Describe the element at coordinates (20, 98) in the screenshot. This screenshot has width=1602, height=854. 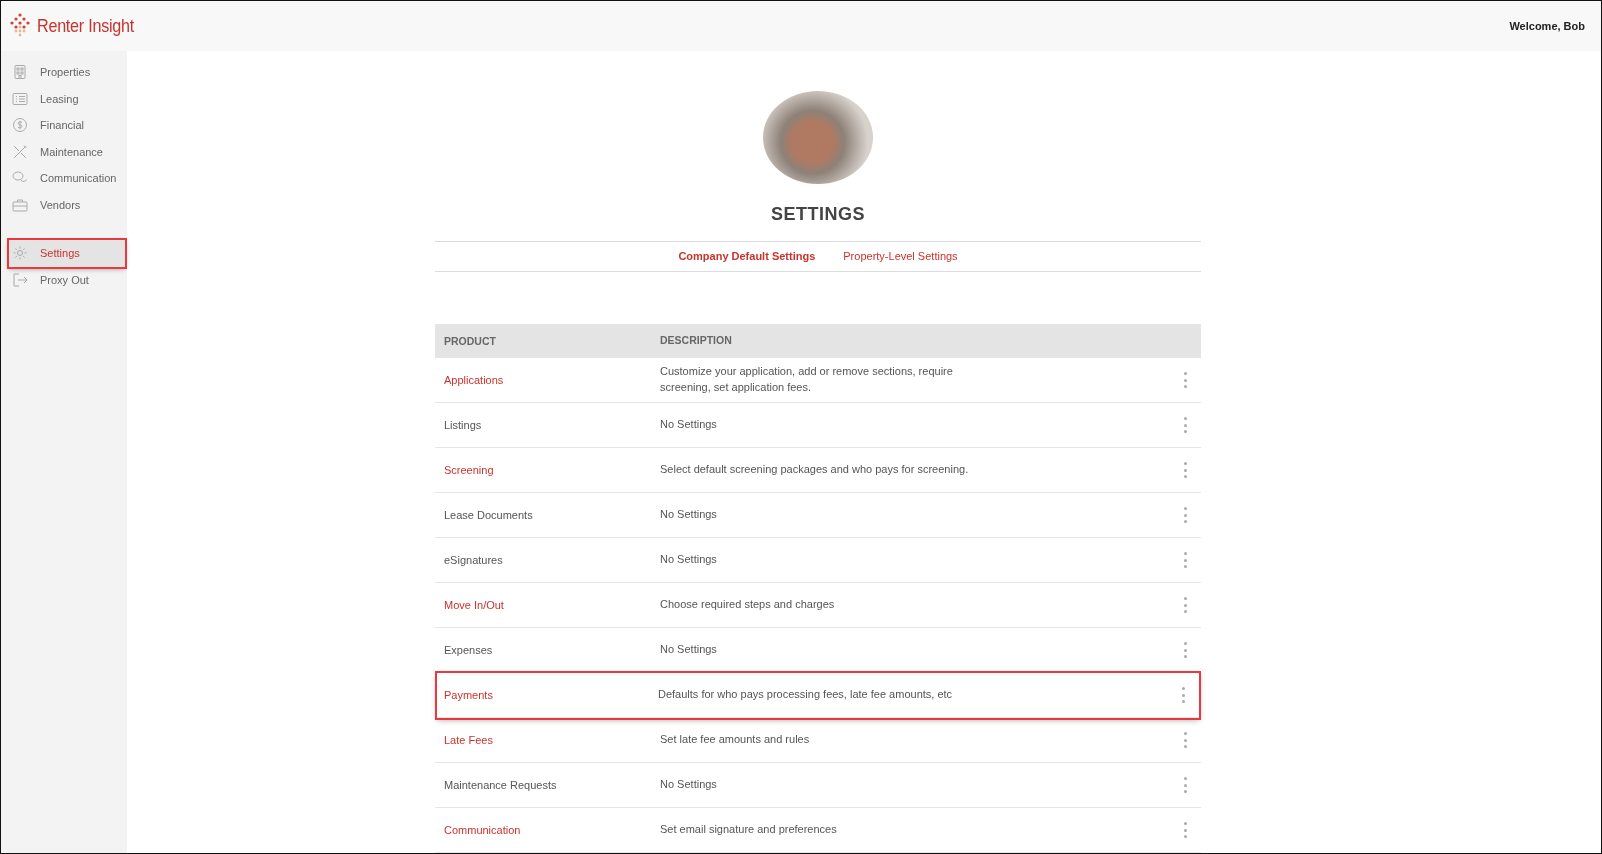
I see `list-icon` at that location.